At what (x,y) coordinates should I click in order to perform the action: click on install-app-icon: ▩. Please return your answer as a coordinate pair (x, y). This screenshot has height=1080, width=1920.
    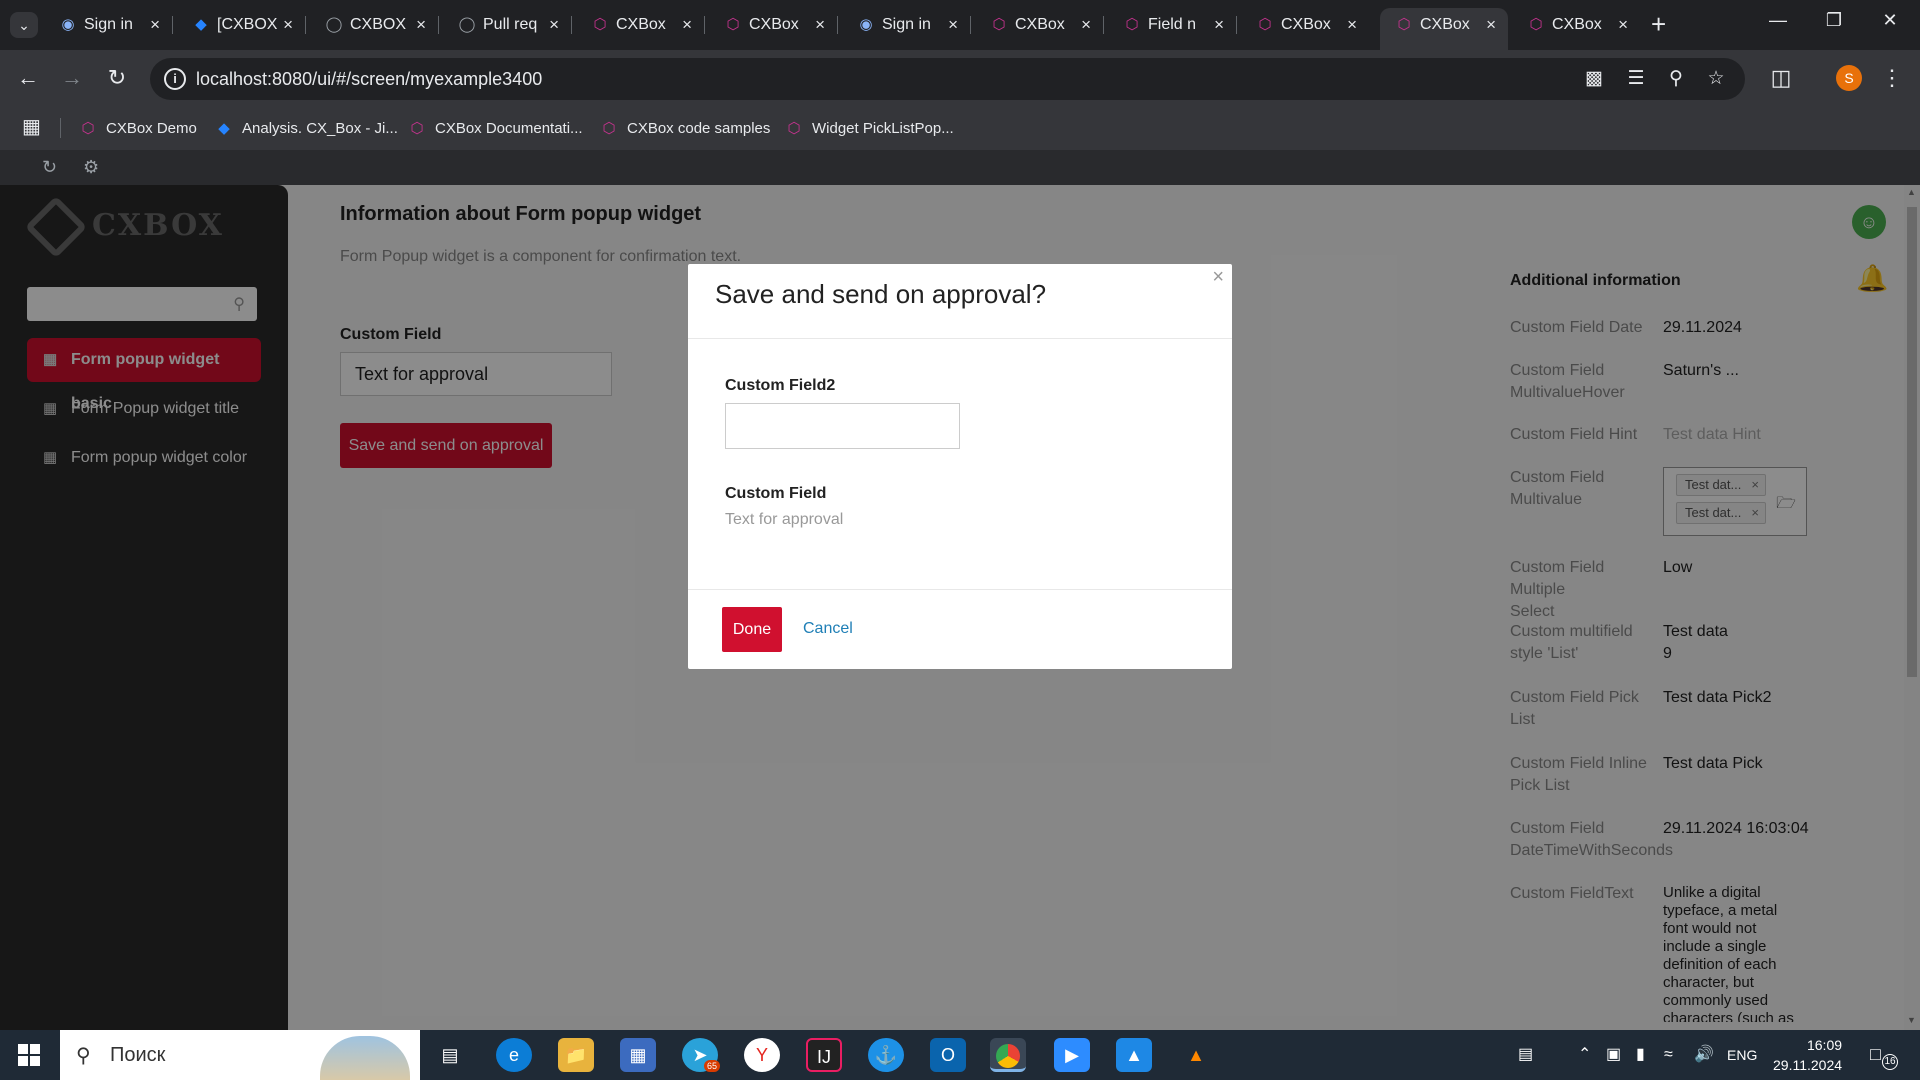
    Looking at the image, I should click on (1594, 79).